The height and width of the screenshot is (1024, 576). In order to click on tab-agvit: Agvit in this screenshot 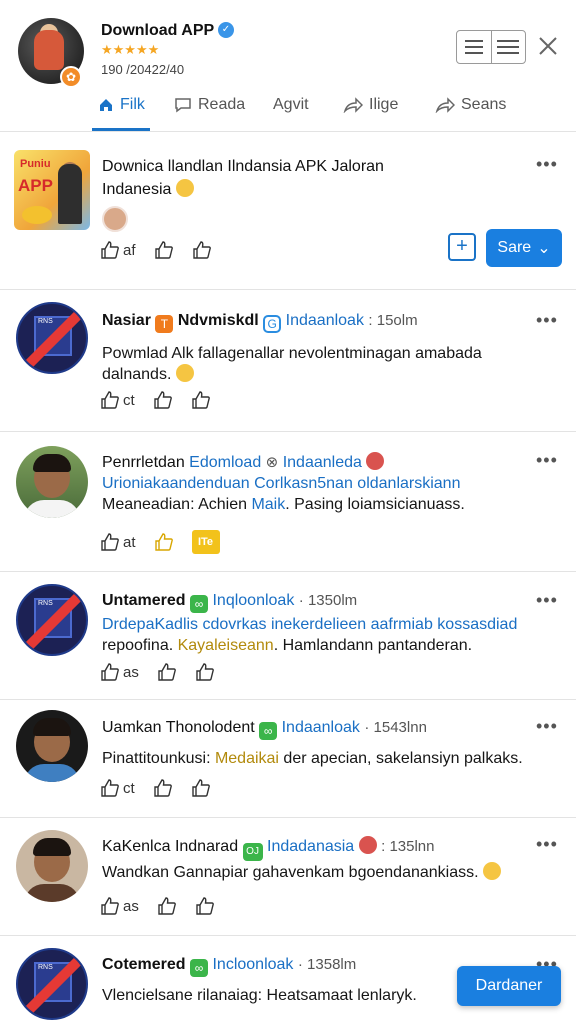, I will do `click(291, 105)`.